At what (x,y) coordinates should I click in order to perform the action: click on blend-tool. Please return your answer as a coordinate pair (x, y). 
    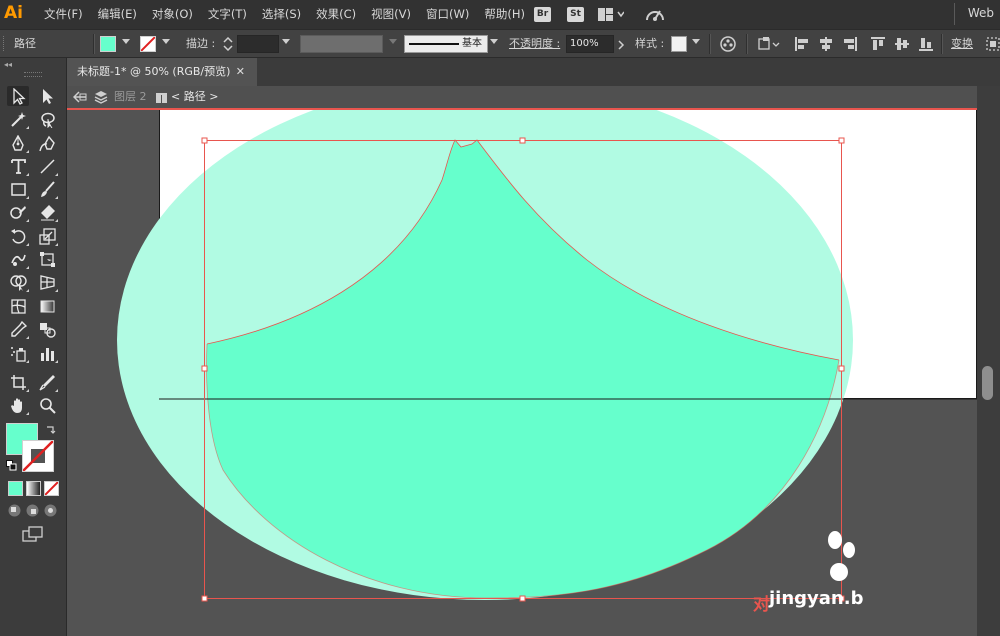
    Looking at the image, I should click on (47, 329).